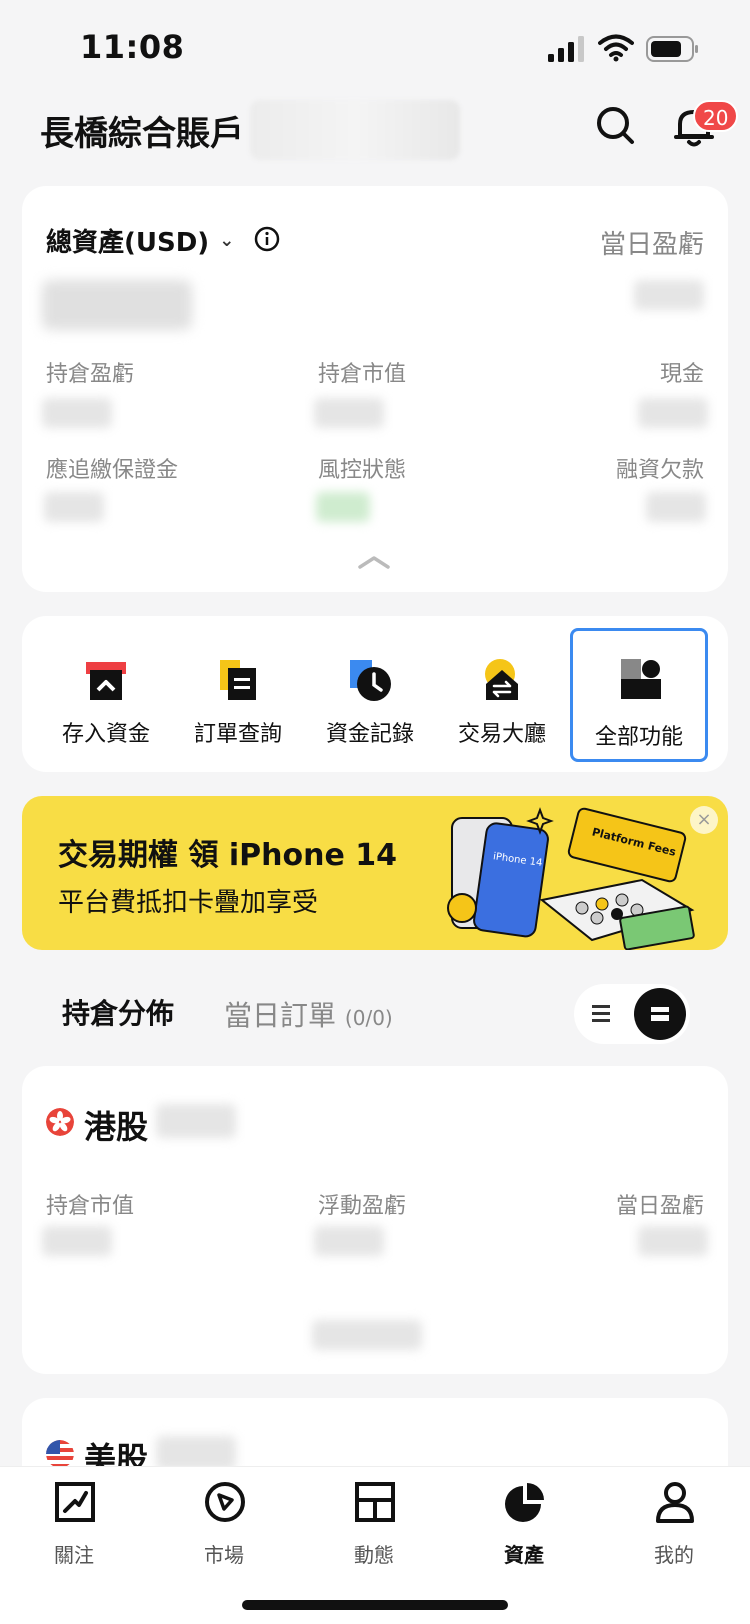 Image resolution: width=750 pixels, height=1624 pixels. What do you see at coordinates (524, 1555) in the screenshot?
I see `tabbar-assets-label: 資產` at bounding box center [524, 1555].